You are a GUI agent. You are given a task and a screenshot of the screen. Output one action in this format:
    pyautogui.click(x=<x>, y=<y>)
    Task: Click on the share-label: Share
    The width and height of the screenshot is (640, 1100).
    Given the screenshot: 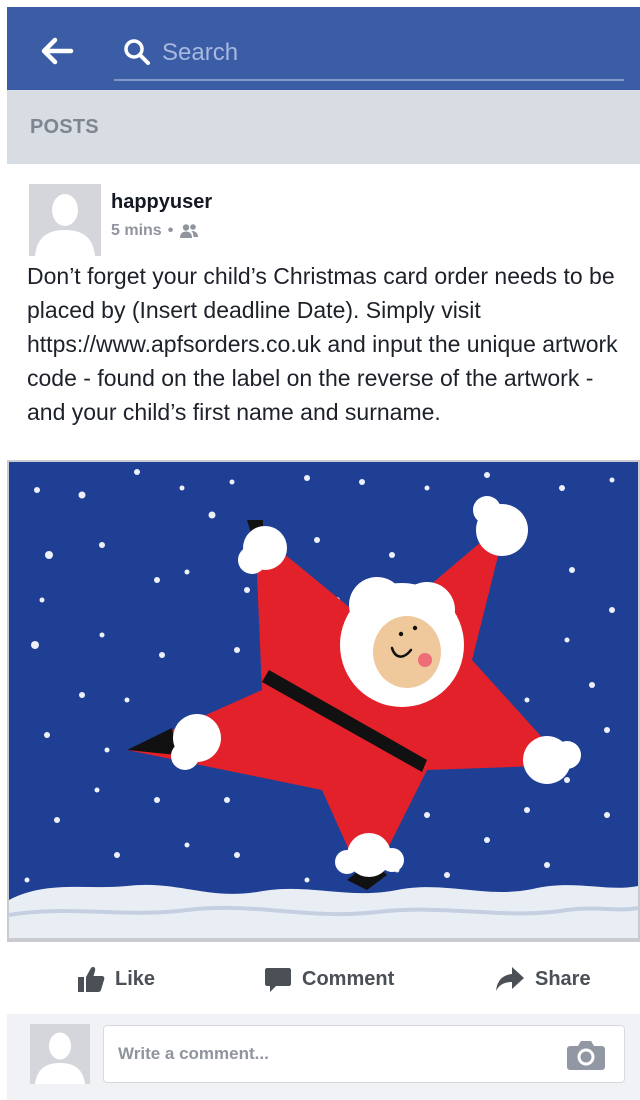 What is the action you would take?
    pyautogui.click(x=563, y=978)
    